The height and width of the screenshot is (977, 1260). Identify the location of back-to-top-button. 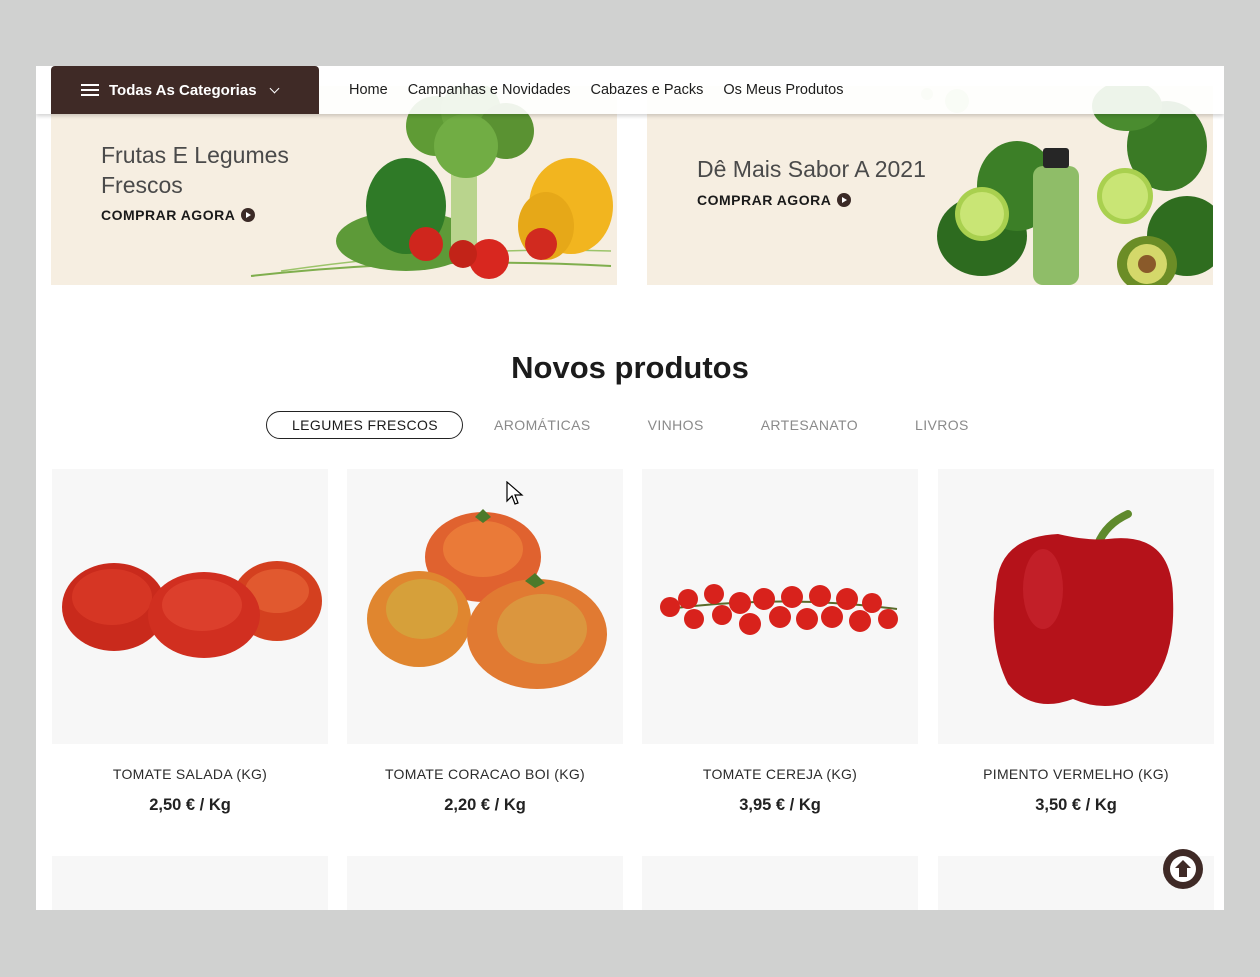
(1183, 869).